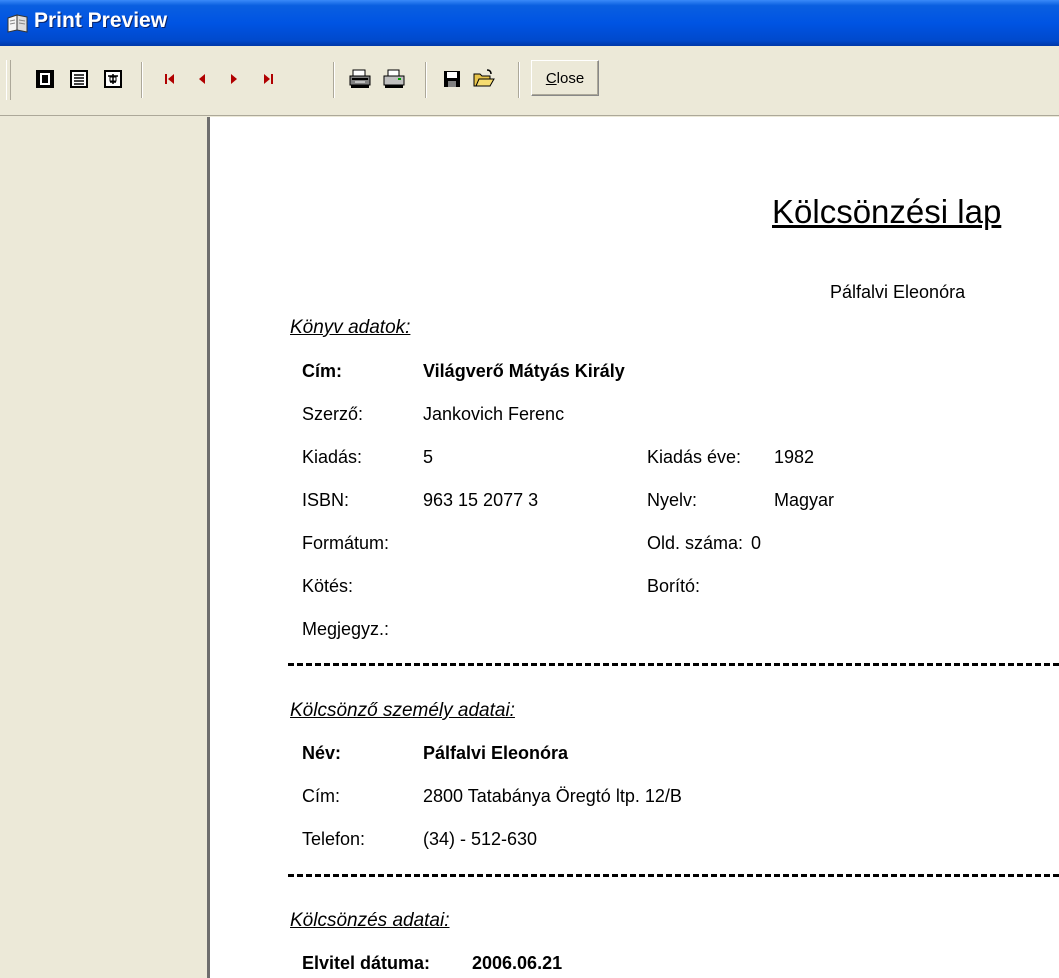 The height and width of the screenshot is (978, 1059). I want to click on close-button: Close, so click(565, 78).